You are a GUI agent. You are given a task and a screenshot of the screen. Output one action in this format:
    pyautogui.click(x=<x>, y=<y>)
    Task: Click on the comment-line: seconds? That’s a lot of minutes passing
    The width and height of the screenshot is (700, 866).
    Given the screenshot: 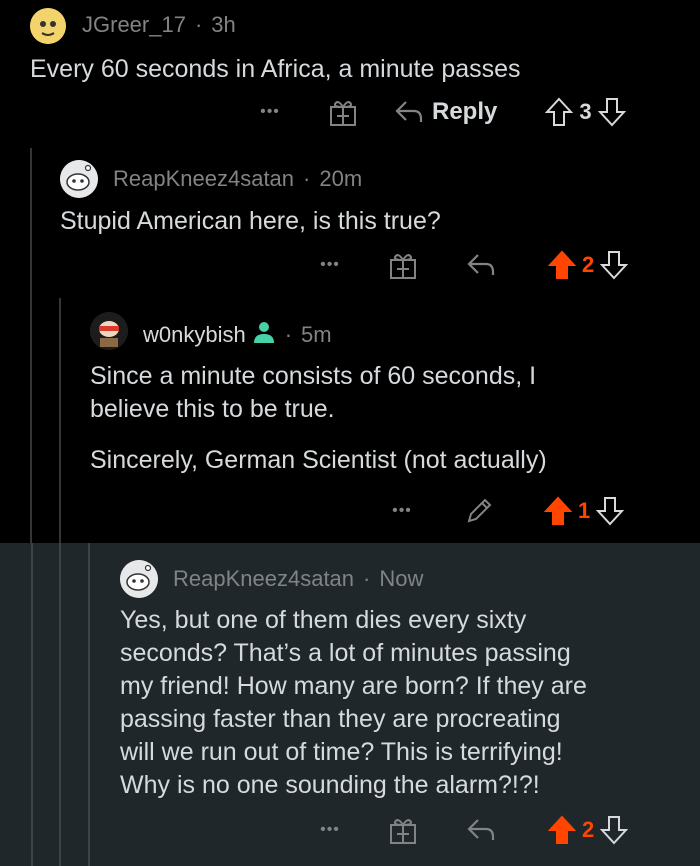 What is the action you would take?
    pyautogui.click(x=345, y=653)
    